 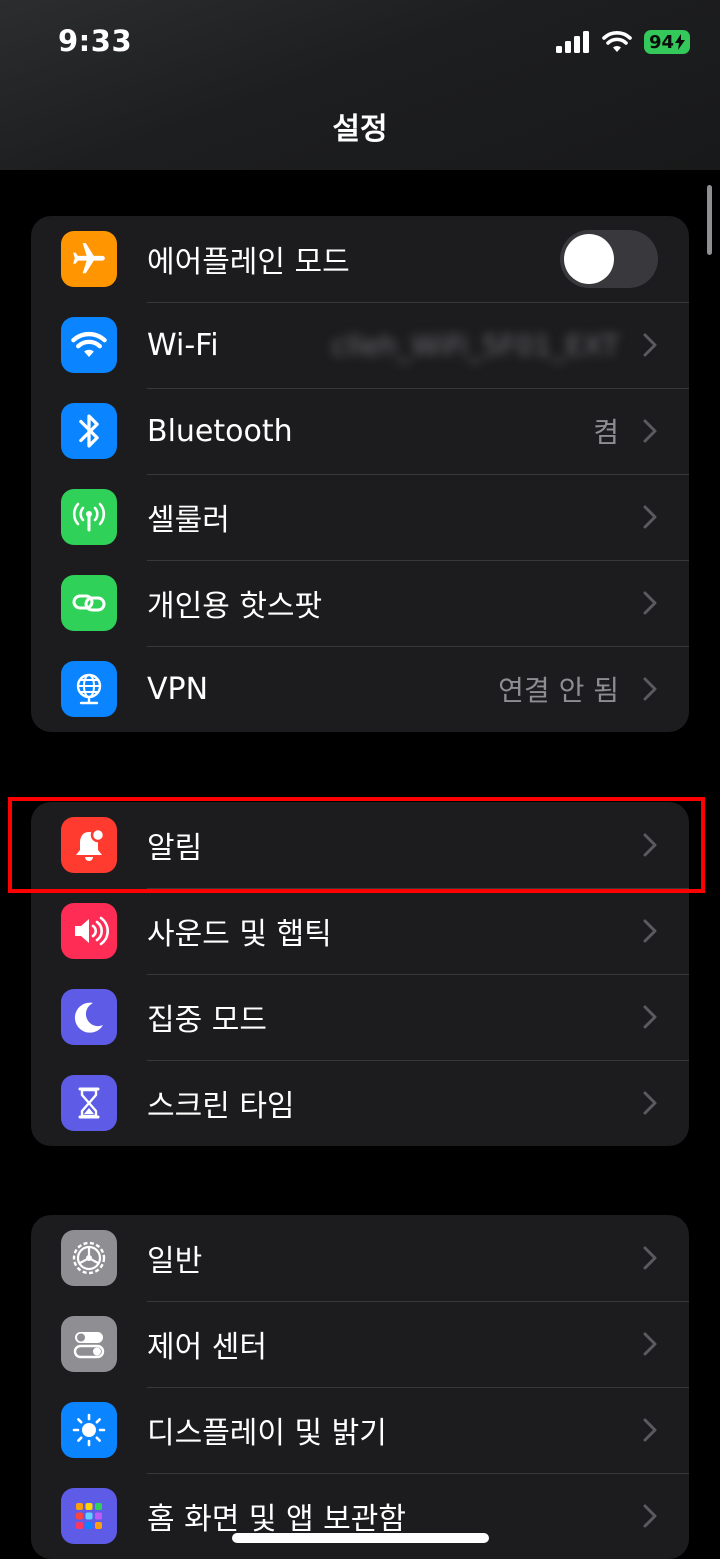 I want to click on airplane-icon, so click(x=89, y=259).